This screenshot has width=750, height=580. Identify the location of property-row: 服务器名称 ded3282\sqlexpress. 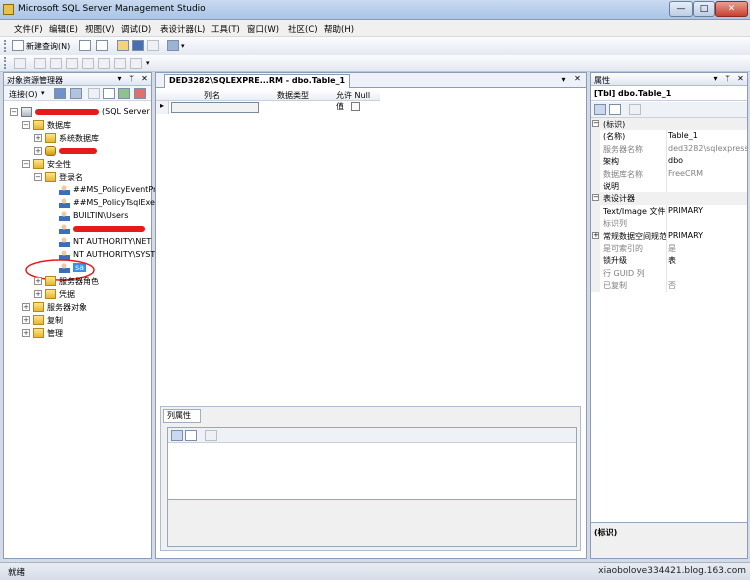
(669, 149).